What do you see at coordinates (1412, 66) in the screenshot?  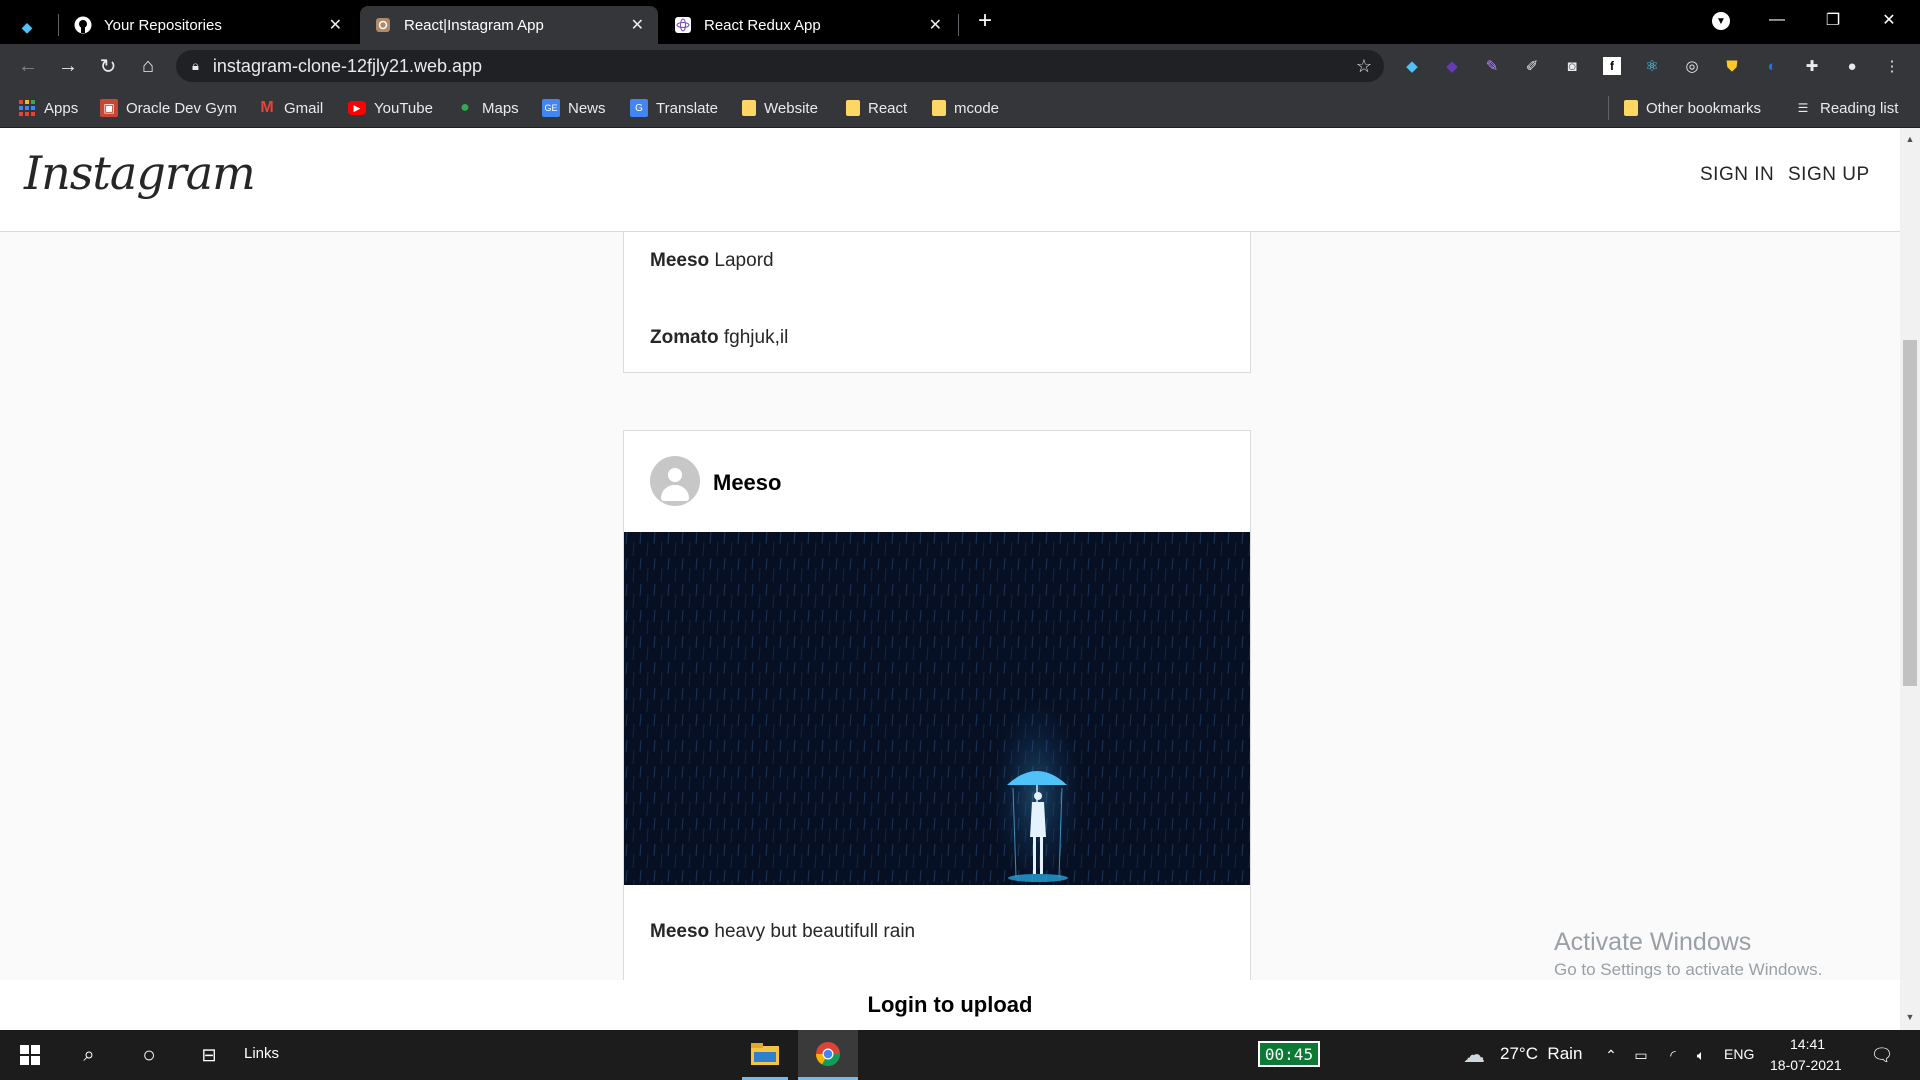 I see `gem-extension-icon: ◆` at bounding box center [1412, 66].